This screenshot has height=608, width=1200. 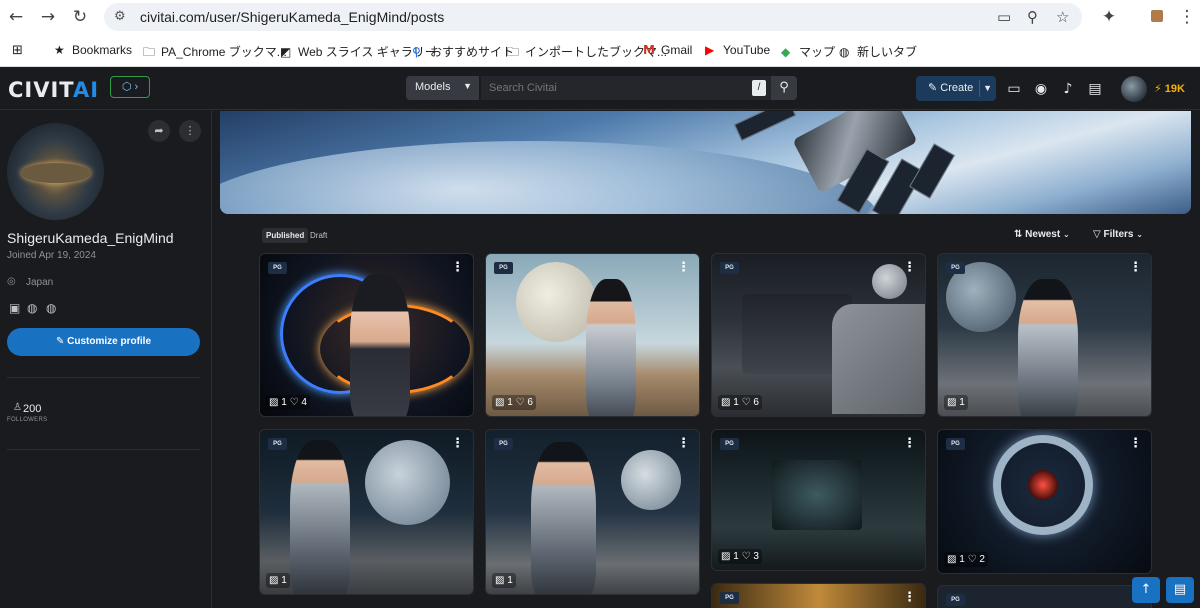 I want to click on location-pin-icon: ◎, so click(x=11, y=281).